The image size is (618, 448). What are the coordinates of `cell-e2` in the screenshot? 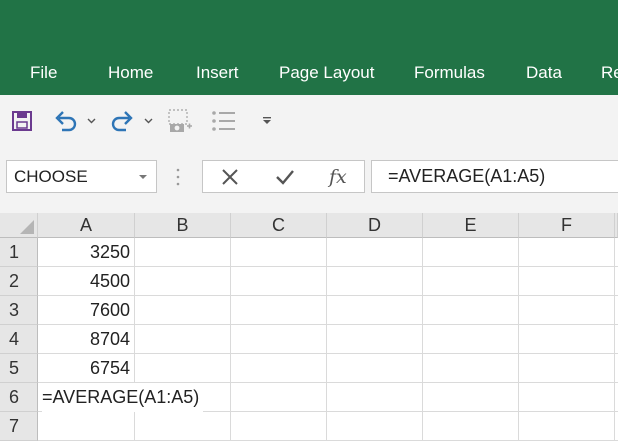 It's located at (471, 281).